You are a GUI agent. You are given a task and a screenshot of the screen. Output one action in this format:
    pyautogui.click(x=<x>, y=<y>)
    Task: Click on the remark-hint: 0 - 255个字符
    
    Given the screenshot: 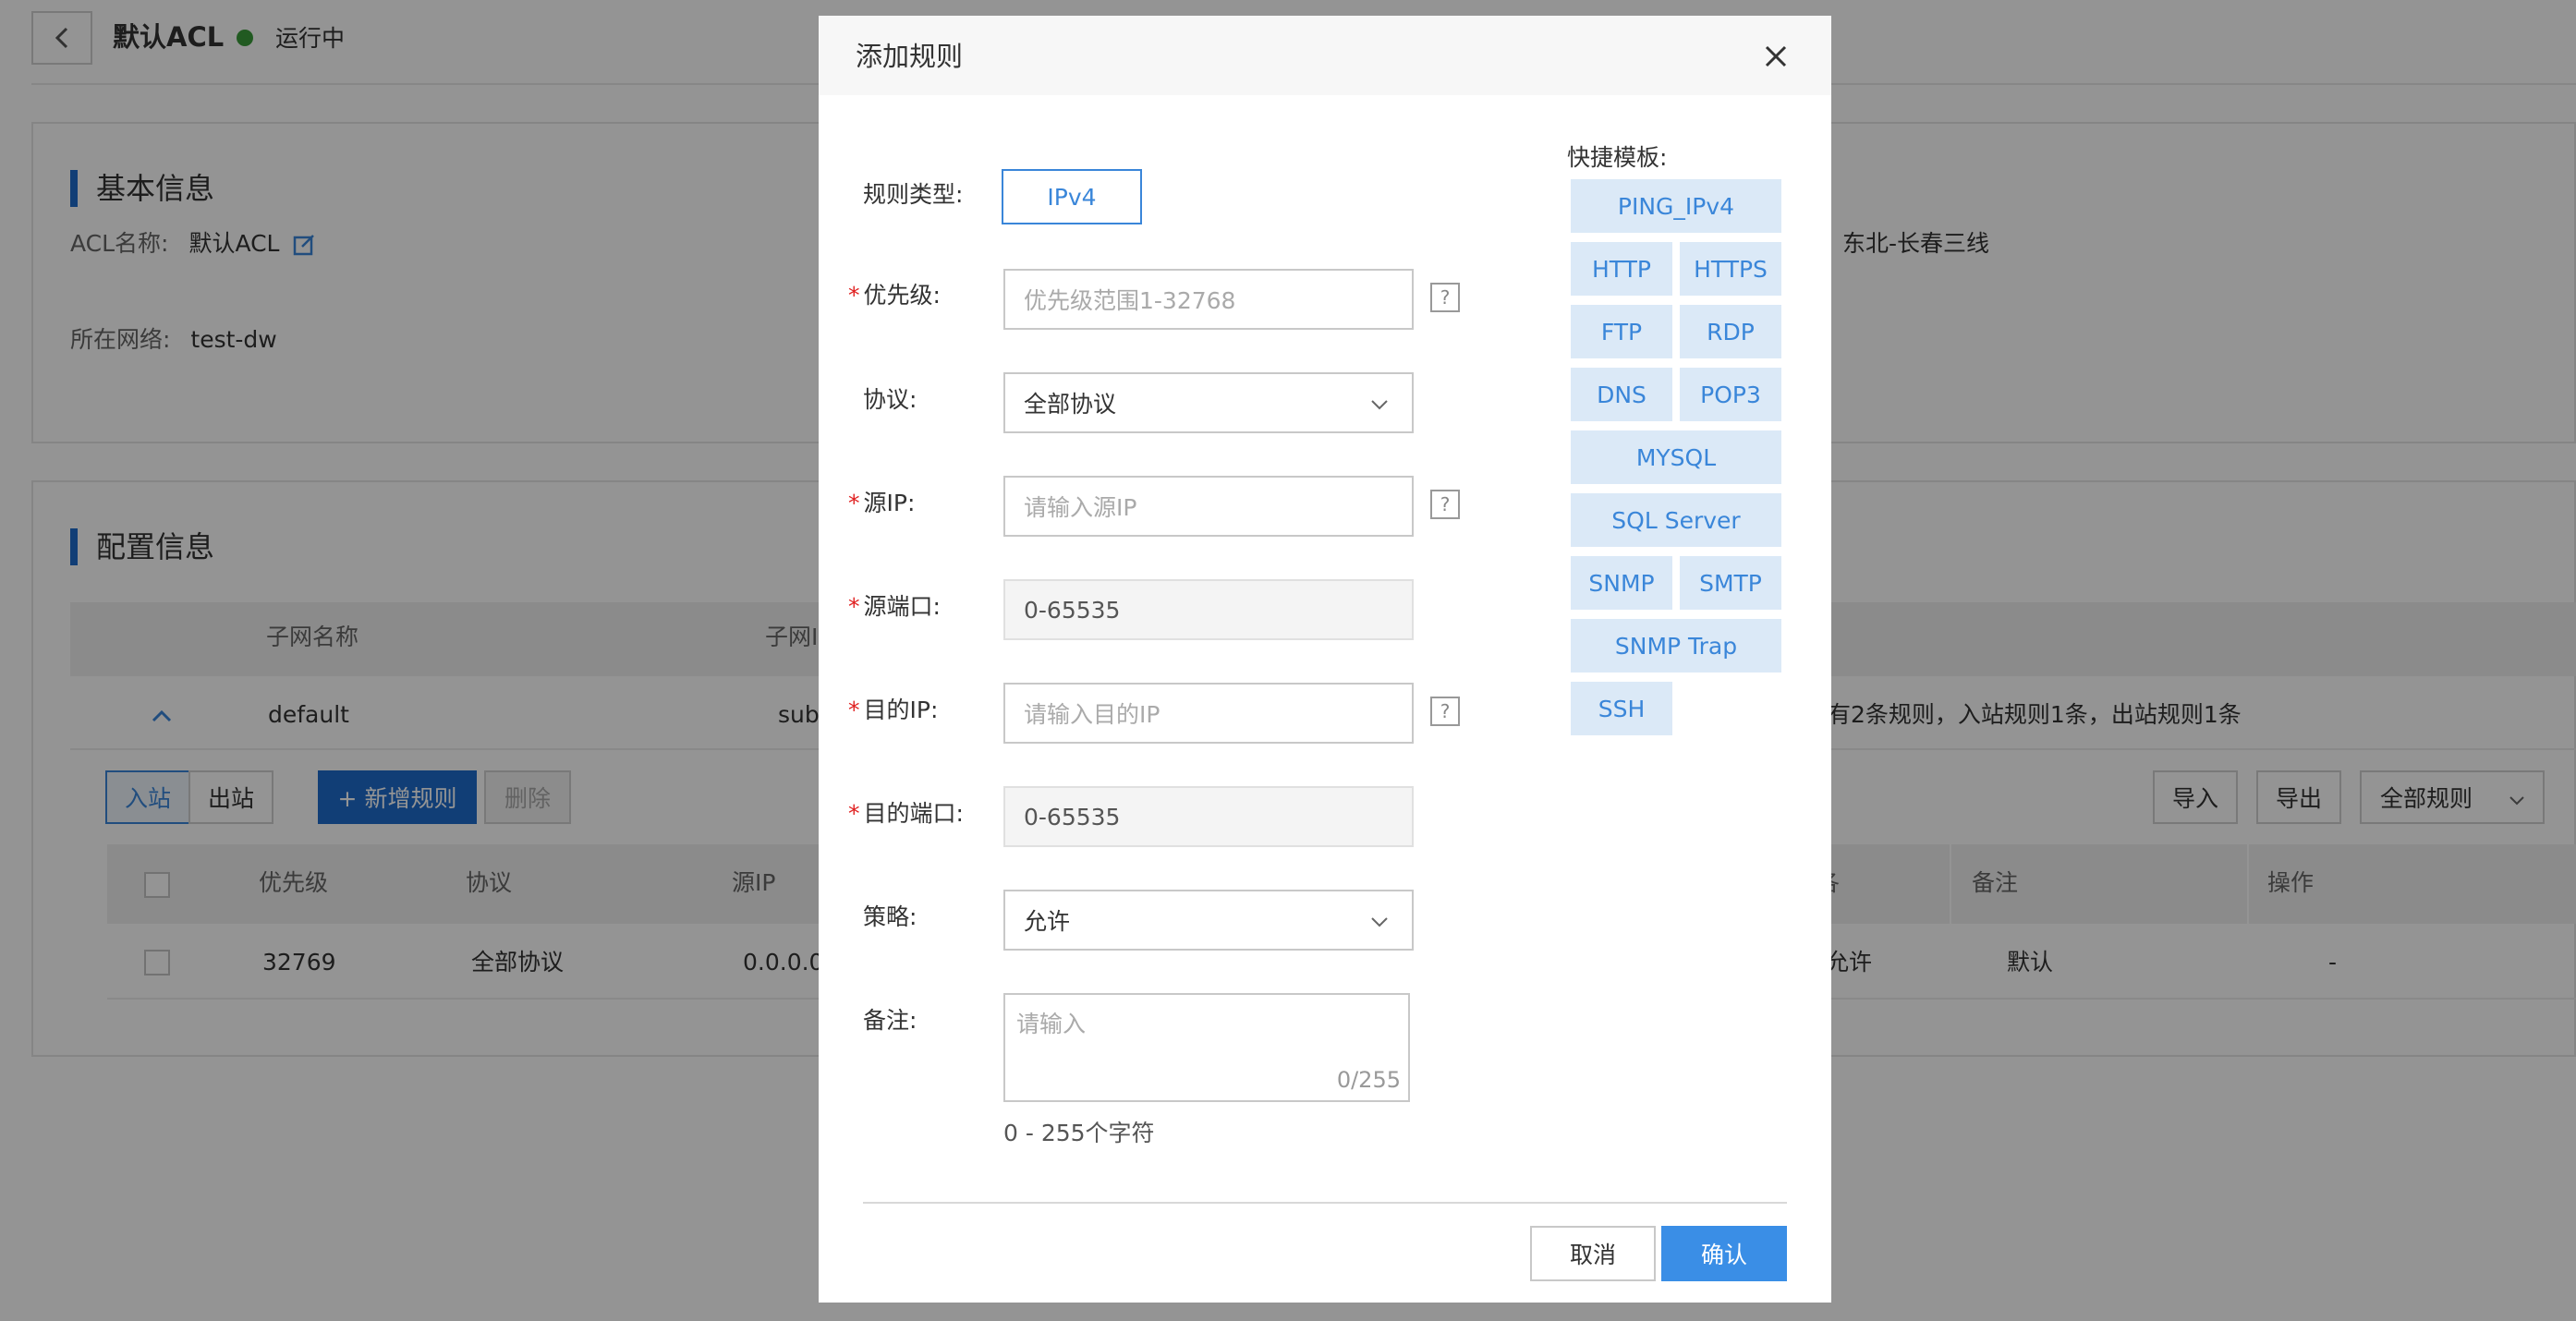 What is the action you would take?
    pyautogui.click(x=1079, y=1133)
    